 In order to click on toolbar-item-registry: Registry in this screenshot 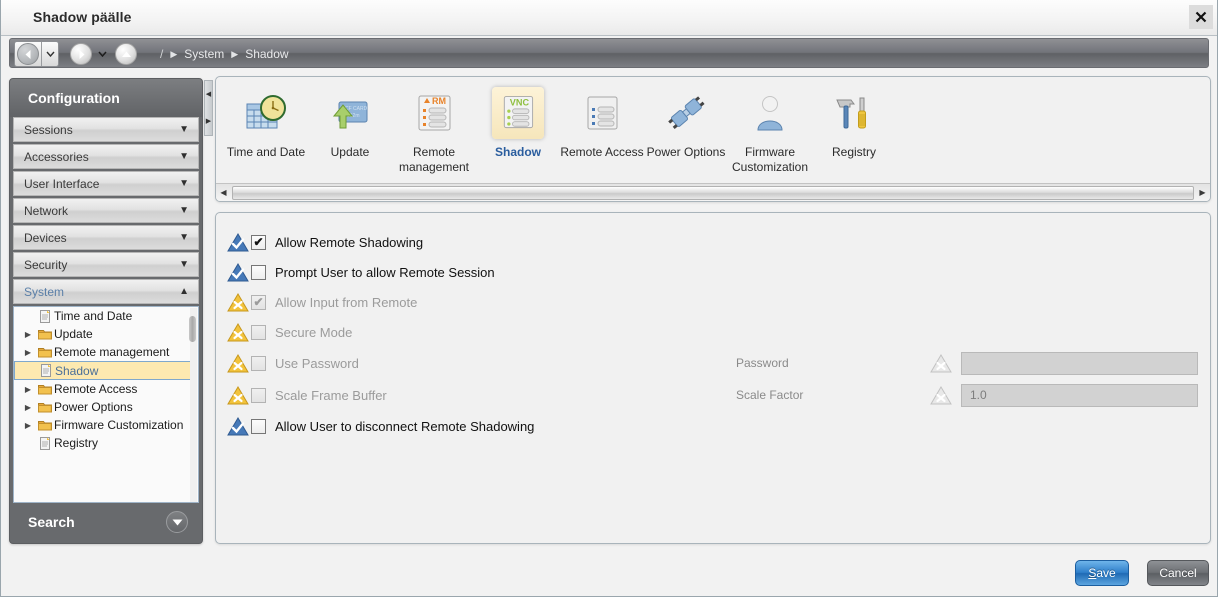, I will do `click(854, 118)`.